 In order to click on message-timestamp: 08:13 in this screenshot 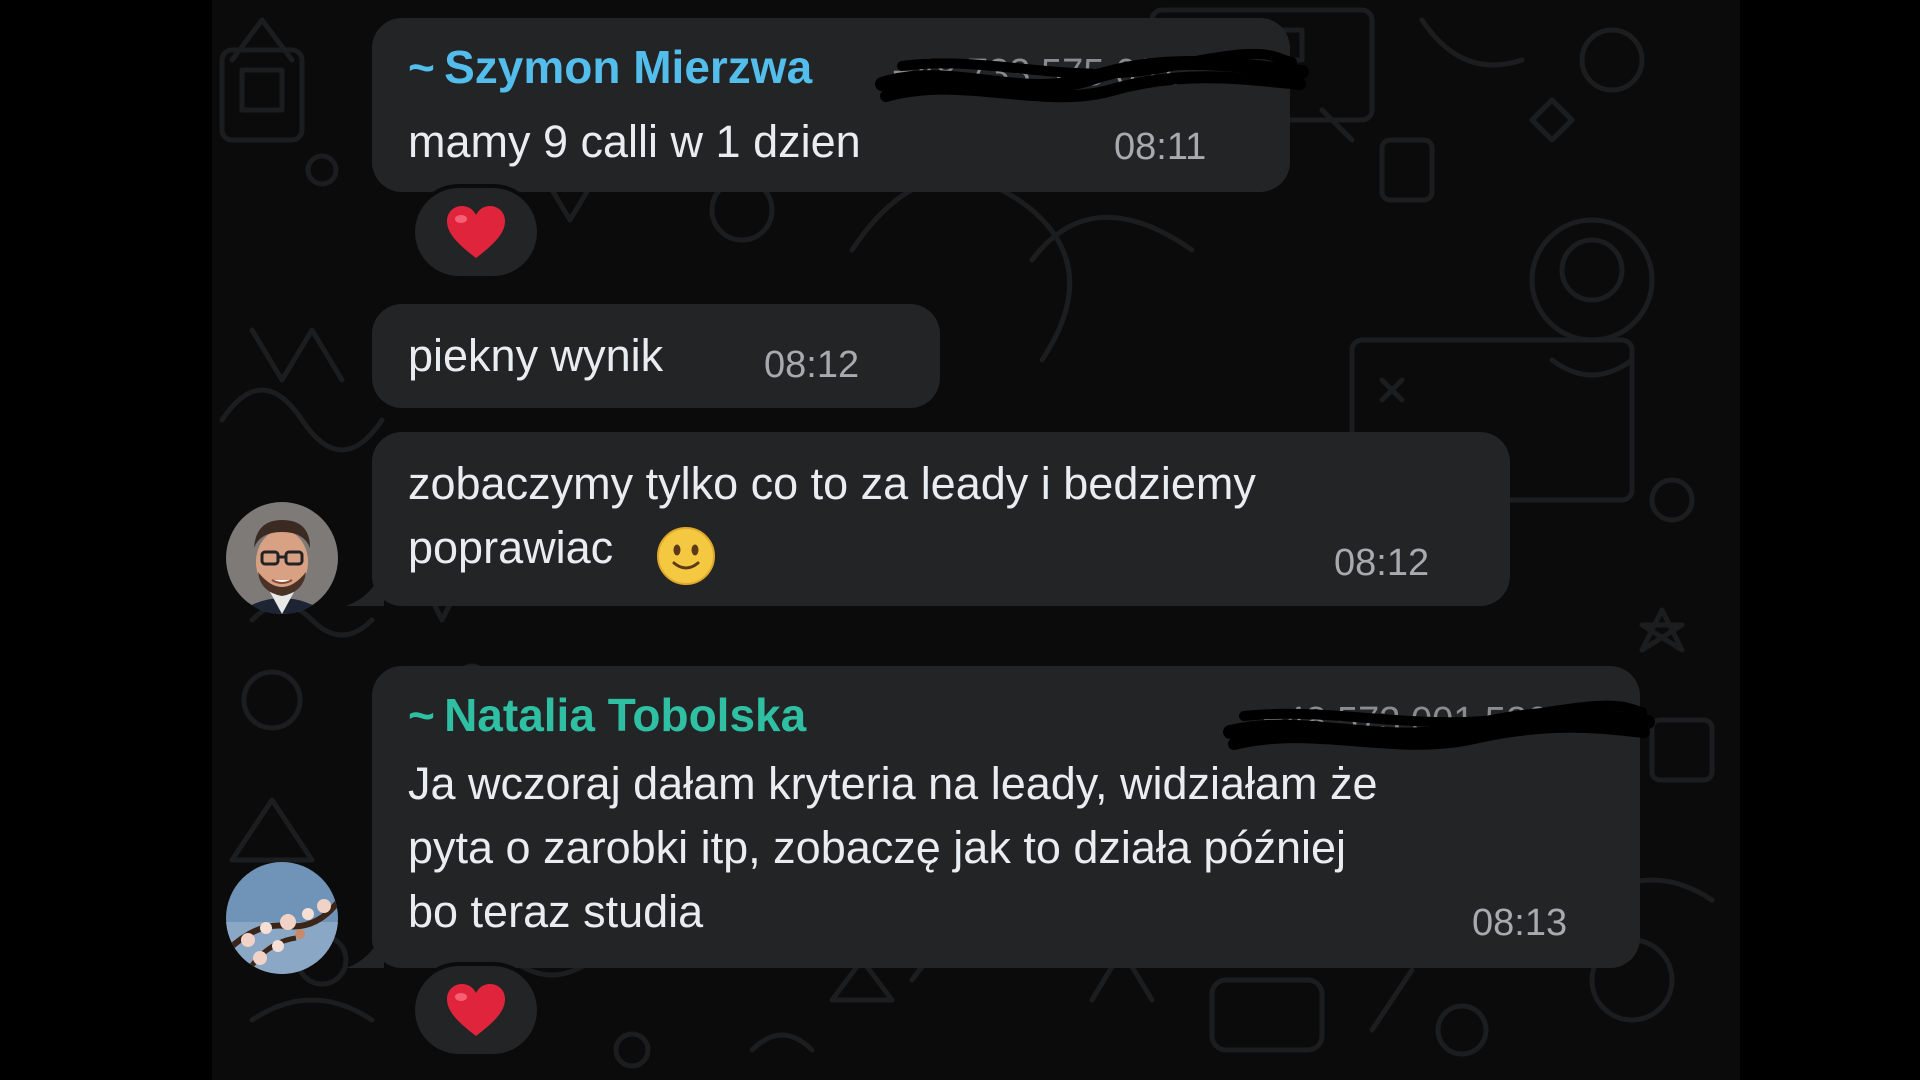, I will do `click(1520, 923)`.